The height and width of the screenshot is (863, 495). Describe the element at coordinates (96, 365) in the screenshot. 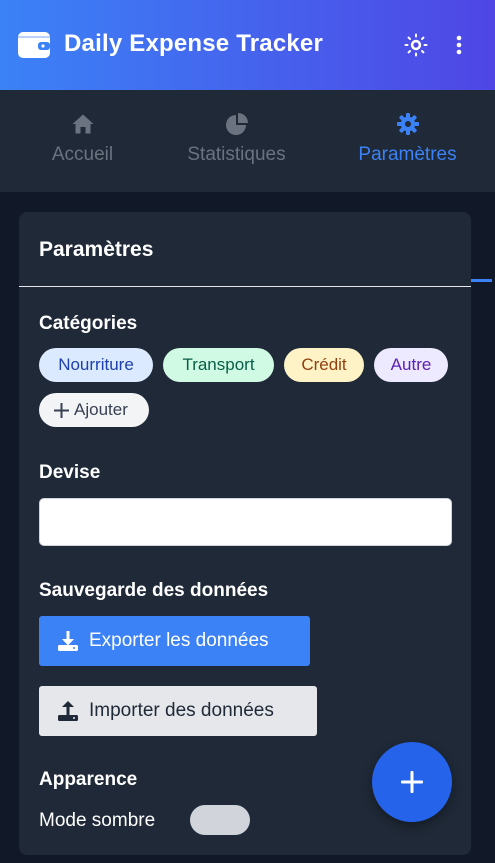

I see `category-chip-nourriture: Nourriture` at that location.